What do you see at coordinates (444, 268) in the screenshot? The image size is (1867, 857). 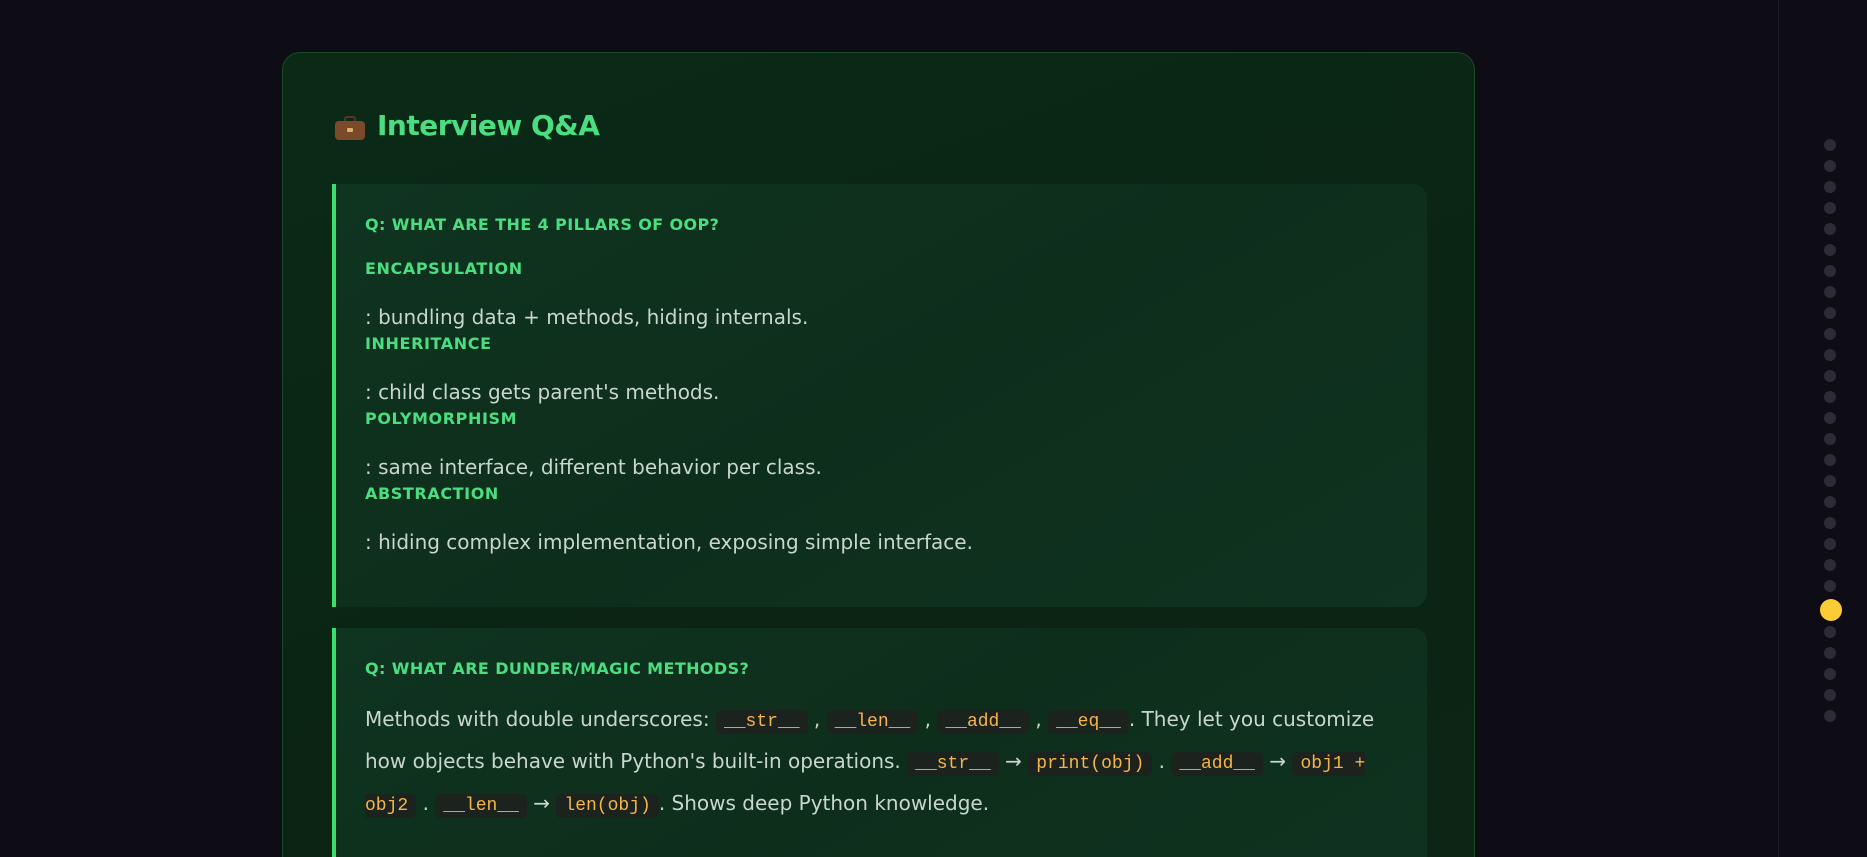 I see `term-encapsulation: Encapsulation` at bounding box center [444, 268].